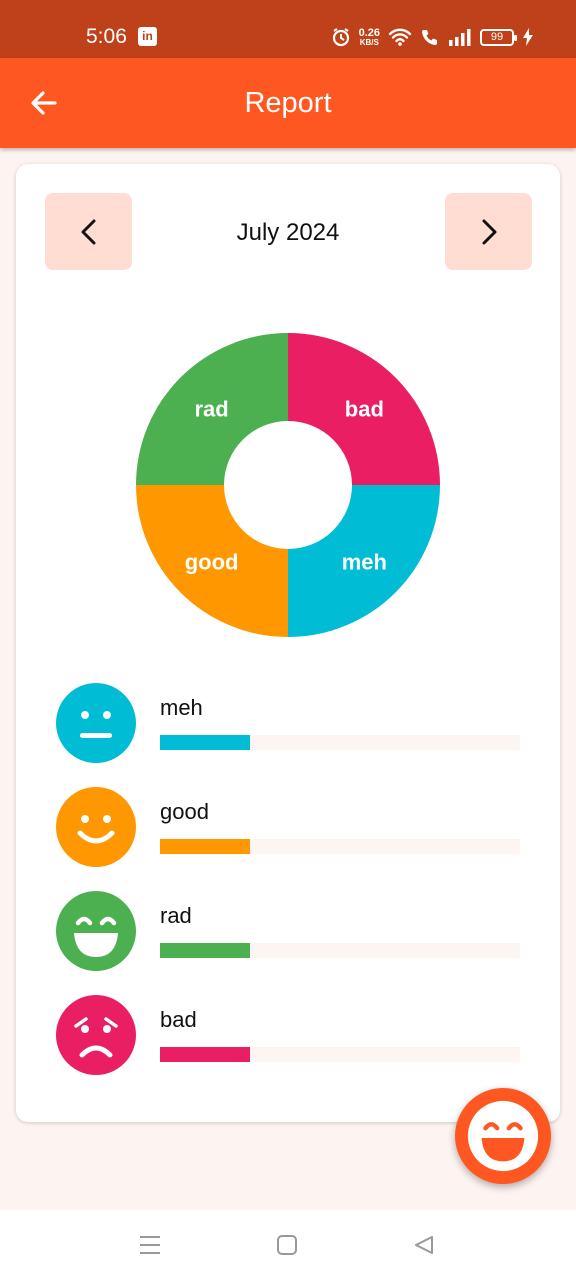 The image size is (576, 1280). I want to click on status-time: 5:06, so click(106, 36).